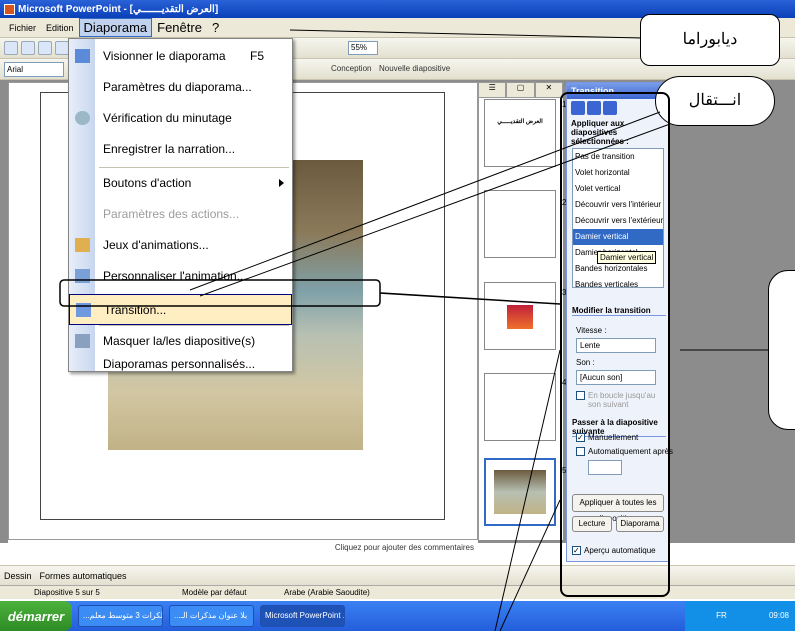 The height and width of the screenshot is (631, 795). I want to click on task-pane-title: Transition, so click(618, 91).